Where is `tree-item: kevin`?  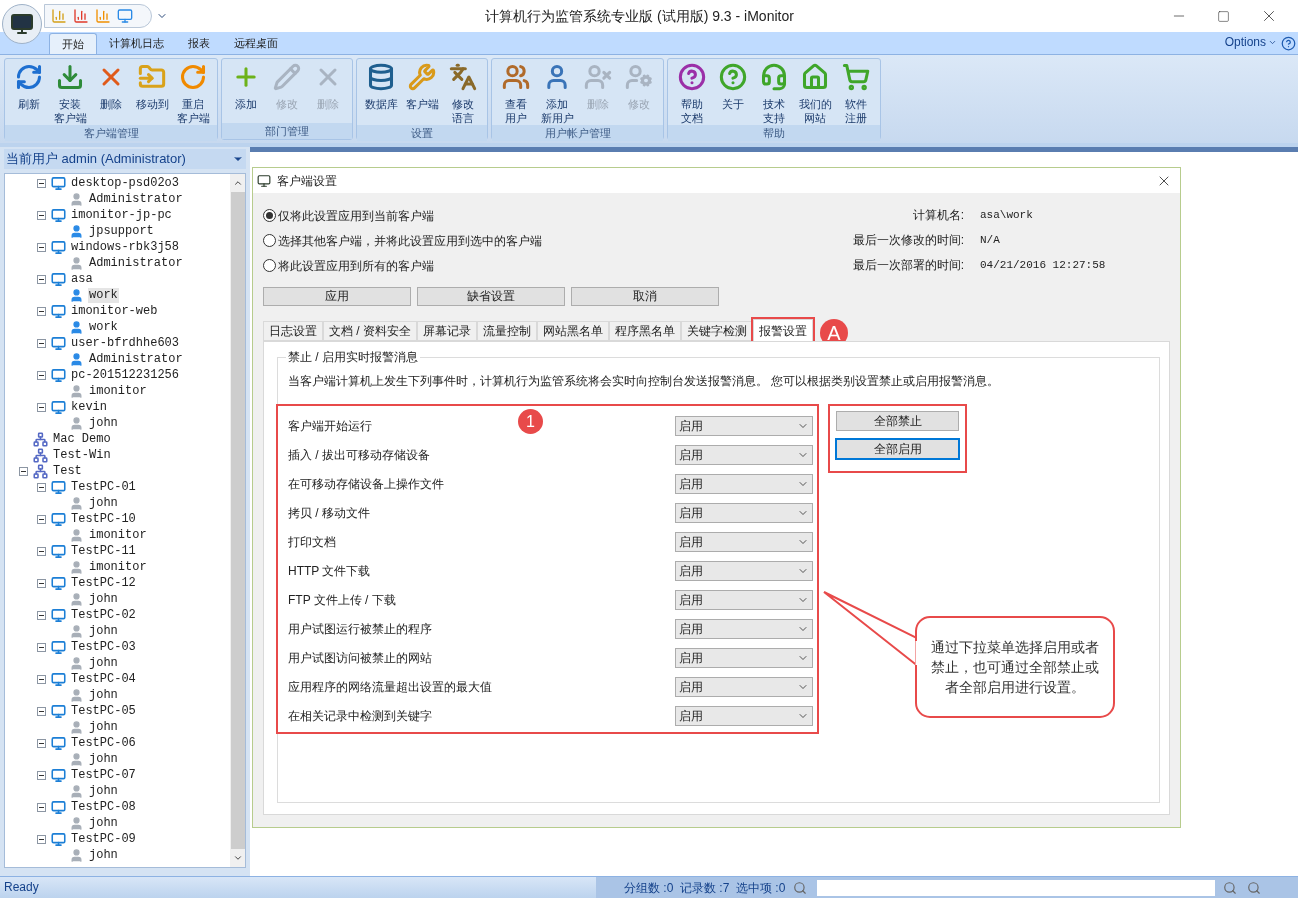 tree-item: kevin is located at coordinates (89, 407).